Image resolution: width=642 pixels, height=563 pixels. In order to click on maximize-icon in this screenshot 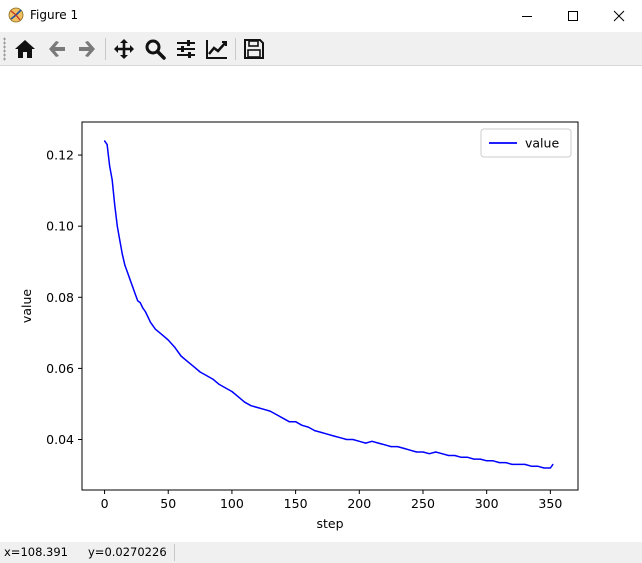, I will do `click(573, 16)`.